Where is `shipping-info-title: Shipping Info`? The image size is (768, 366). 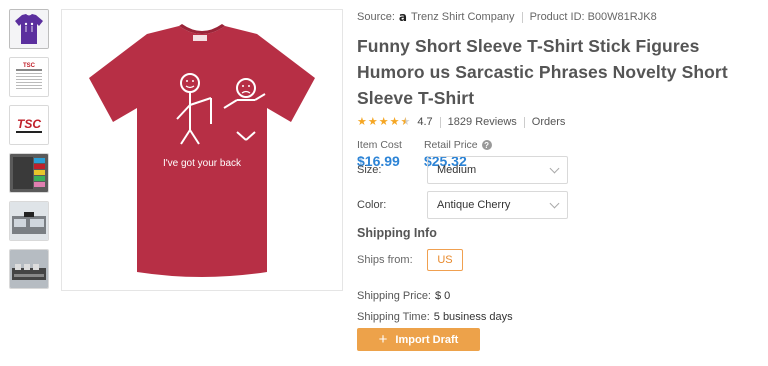
shipping-info-title: Shipping Info is located at coordinates (397, 233).